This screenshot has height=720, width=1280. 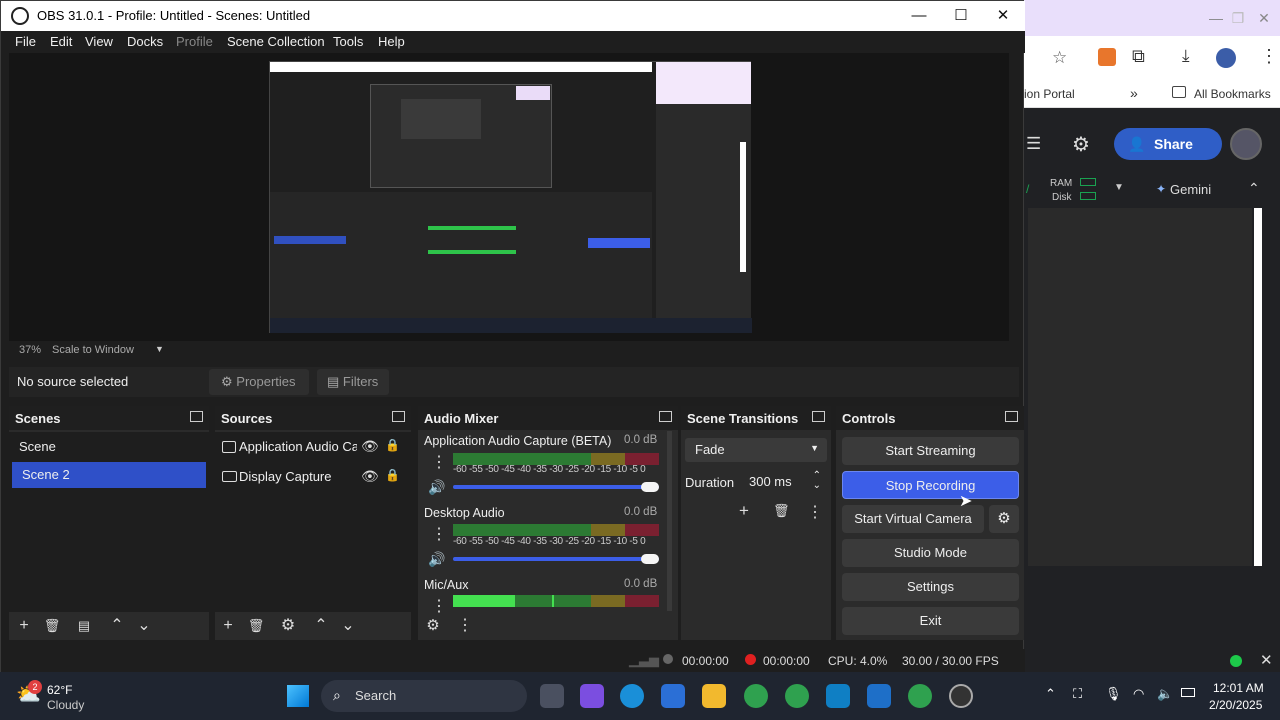 I want to click on wifi-icon: ◠, so click(x=1138, y=694).